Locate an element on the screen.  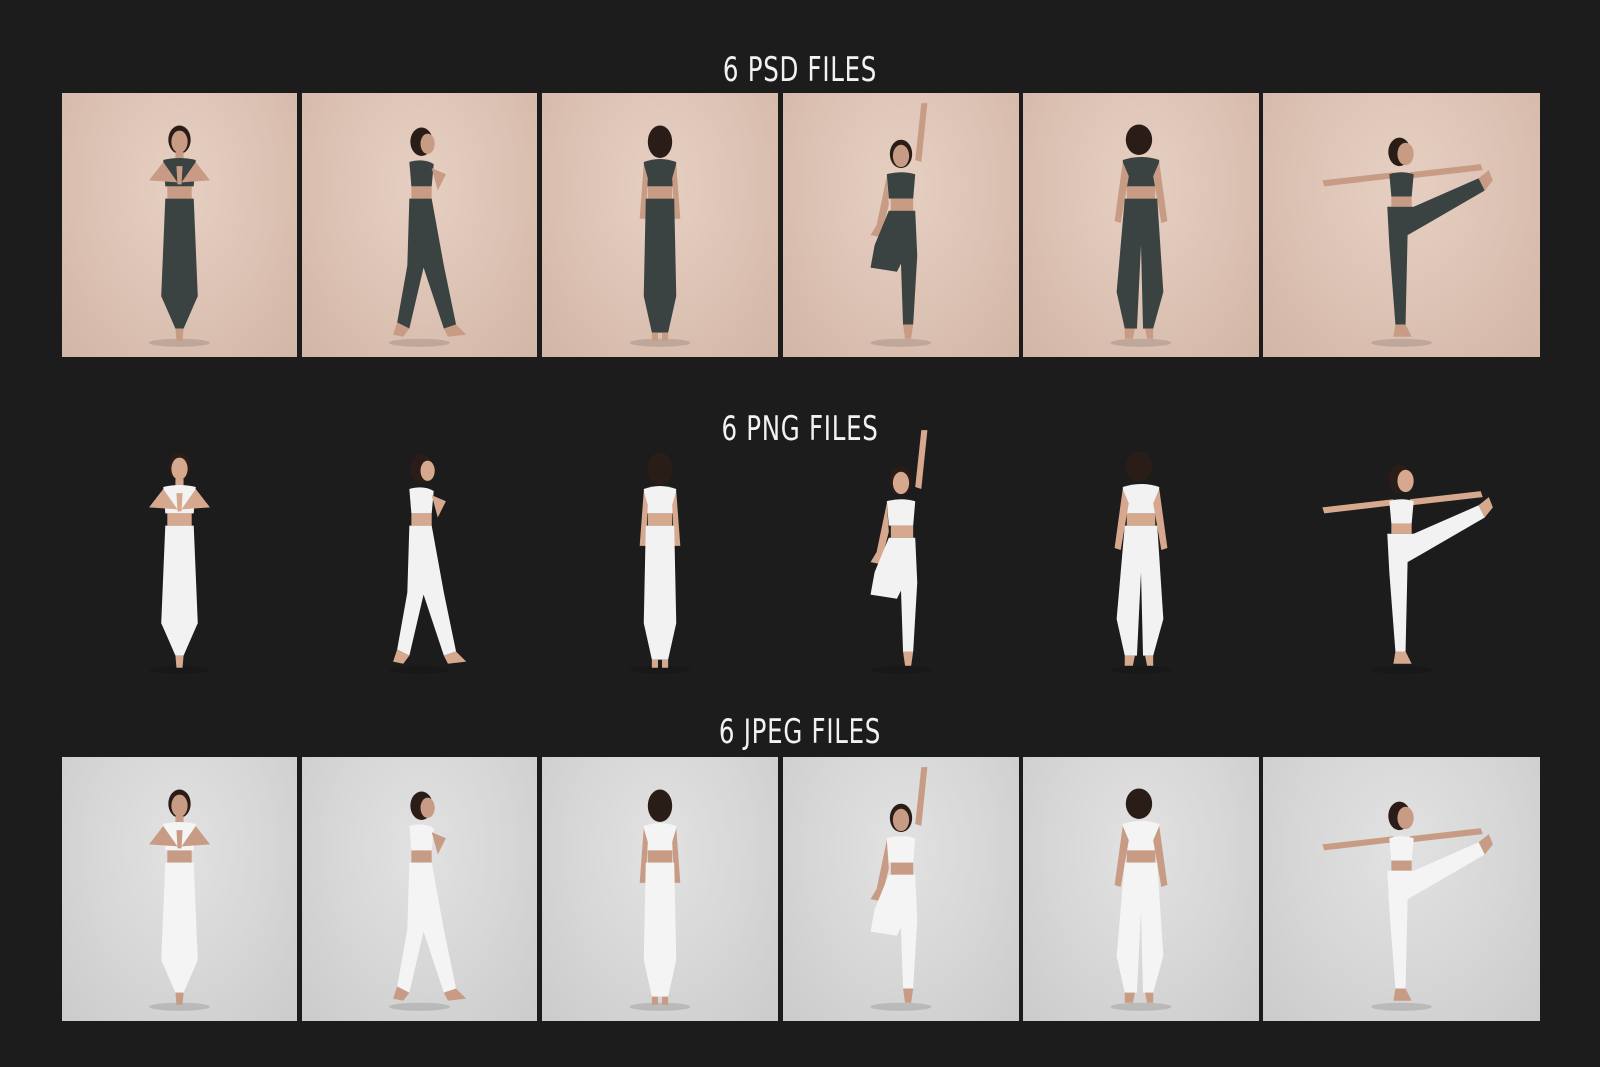
png-figure-dancer-balance is located at coordinates (1407, 569).